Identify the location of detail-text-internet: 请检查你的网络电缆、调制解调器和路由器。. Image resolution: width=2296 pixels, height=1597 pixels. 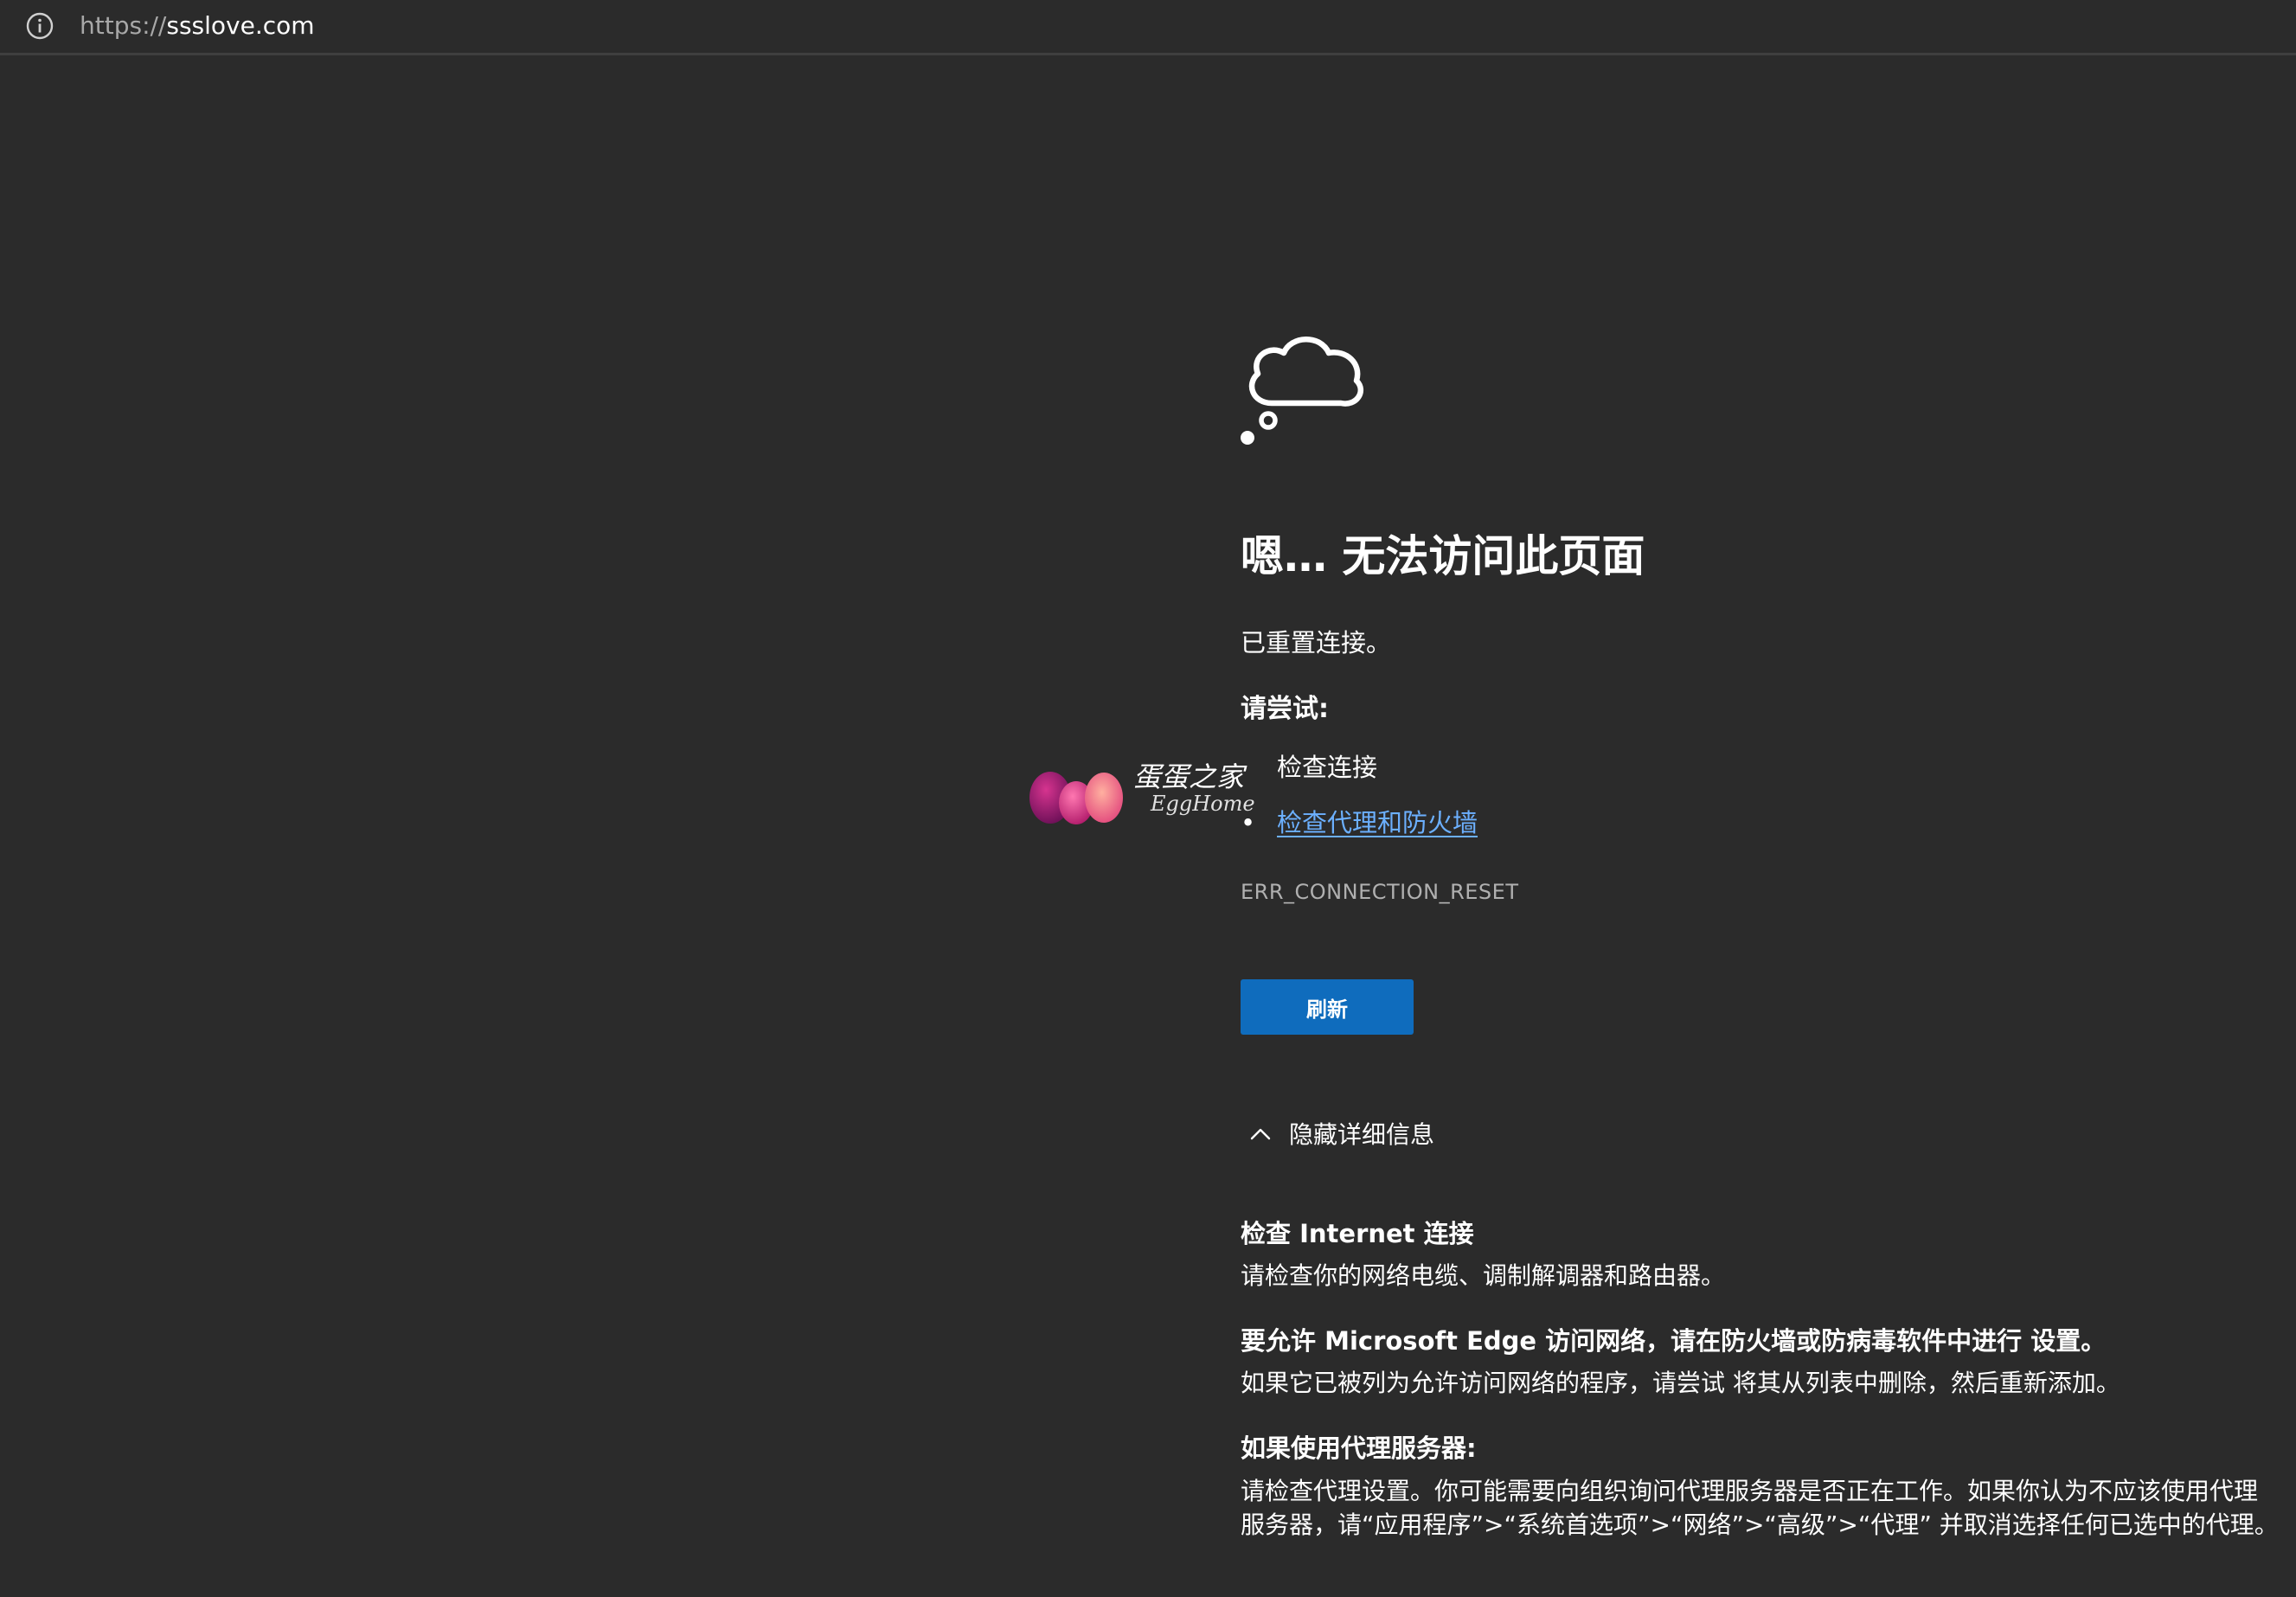
(1484, 1275).